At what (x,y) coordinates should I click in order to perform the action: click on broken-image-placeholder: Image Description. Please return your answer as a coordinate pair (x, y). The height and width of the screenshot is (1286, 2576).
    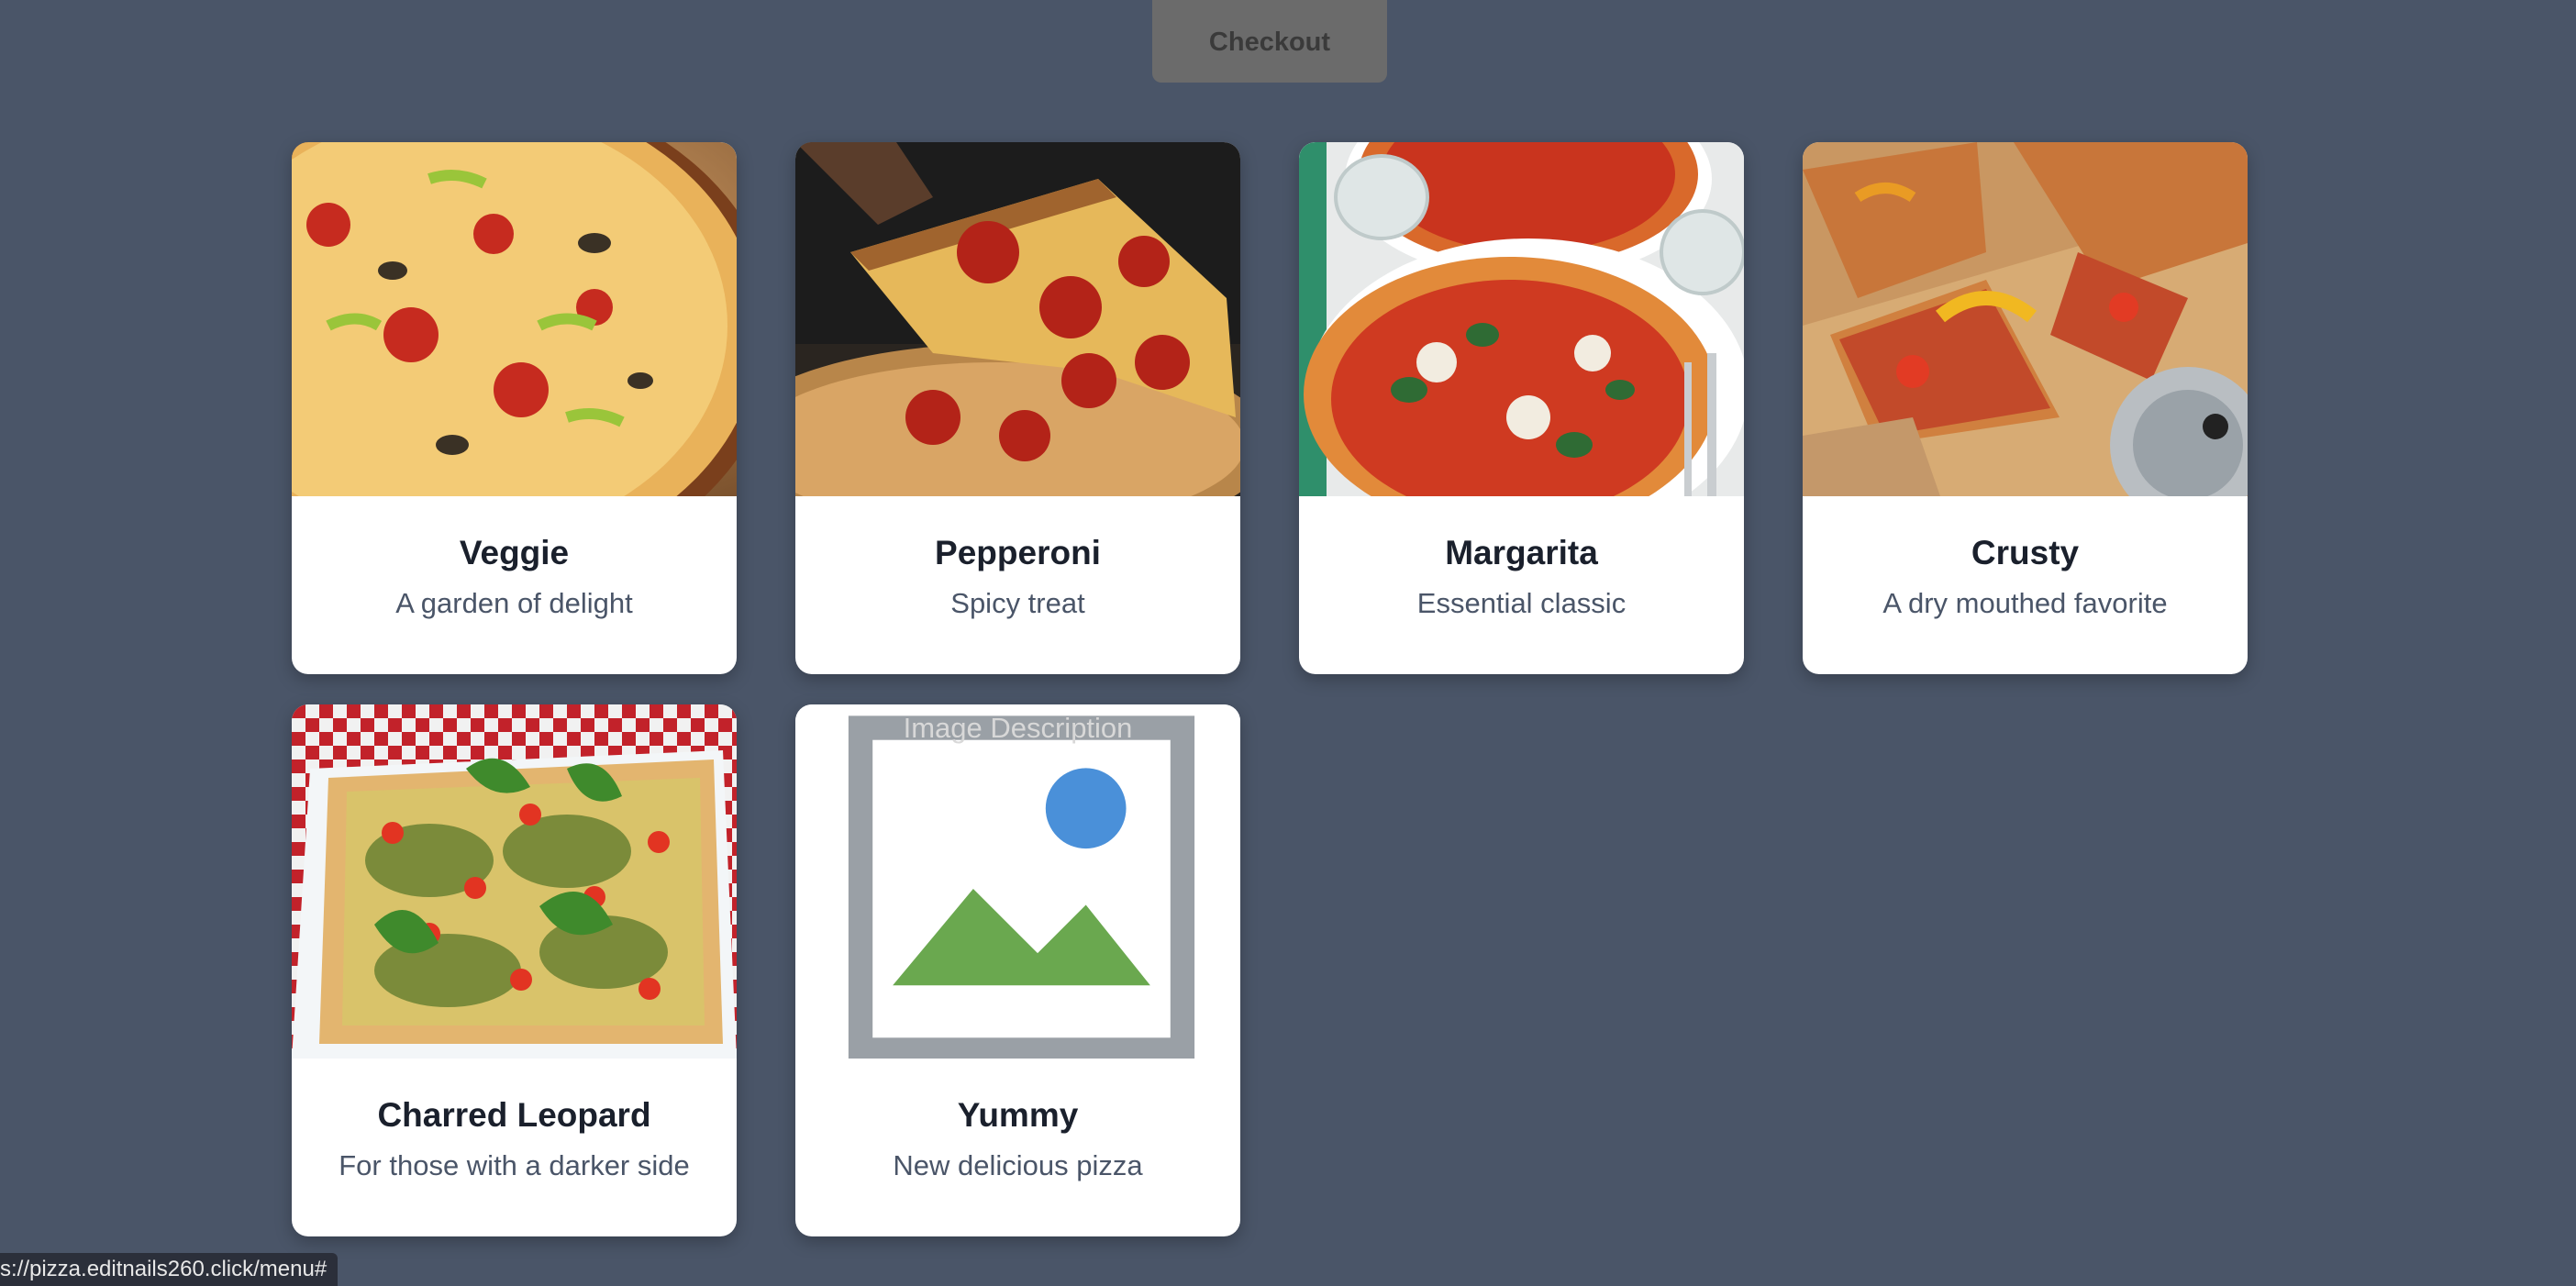
    Looking at the image, I should click on (1017, 881).